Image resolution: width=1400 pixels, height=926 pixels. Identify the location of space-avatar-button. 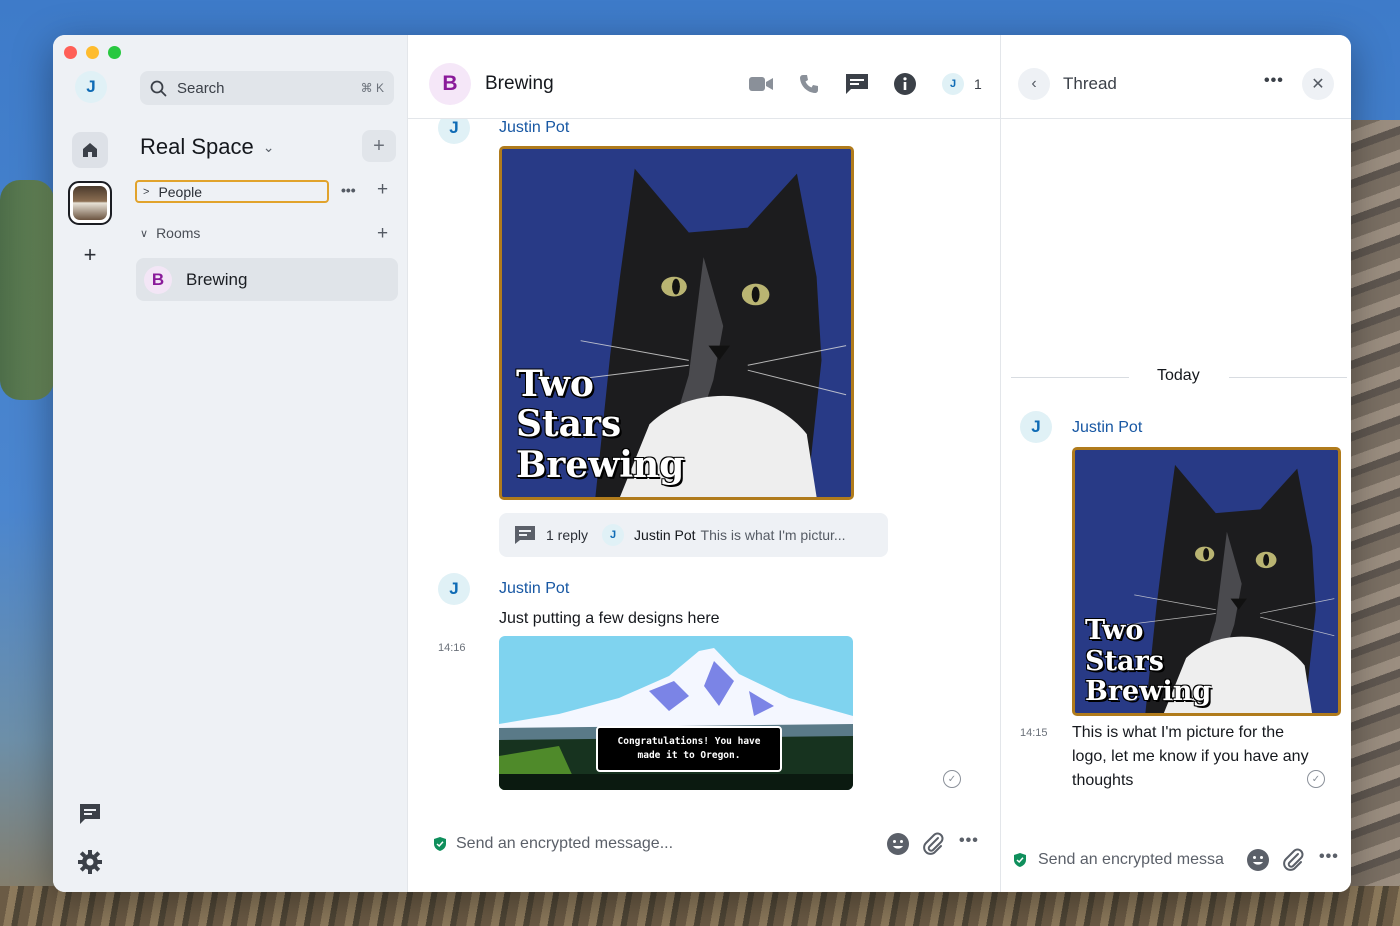
(90, 203).